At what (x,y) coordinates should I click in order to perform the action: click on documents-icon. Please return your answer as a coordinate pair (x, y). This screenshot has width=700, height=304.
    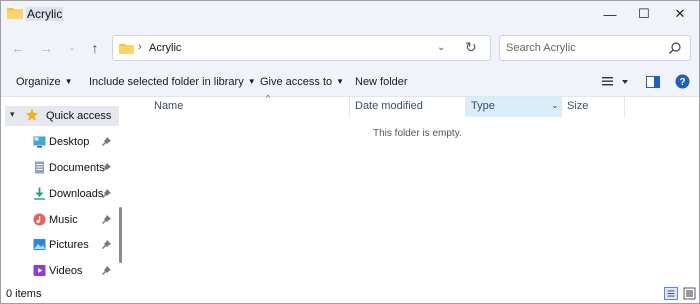
    Looking at the image, I should click on (39, 167).